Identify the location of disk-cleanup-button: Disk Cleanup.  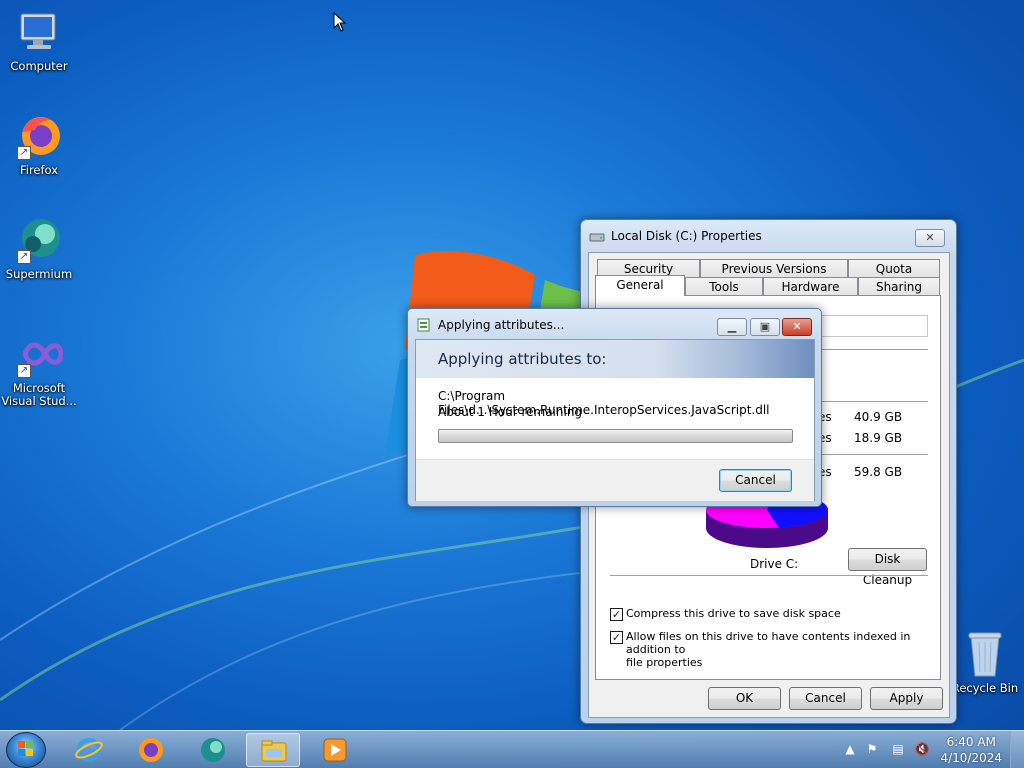
(887, 567).